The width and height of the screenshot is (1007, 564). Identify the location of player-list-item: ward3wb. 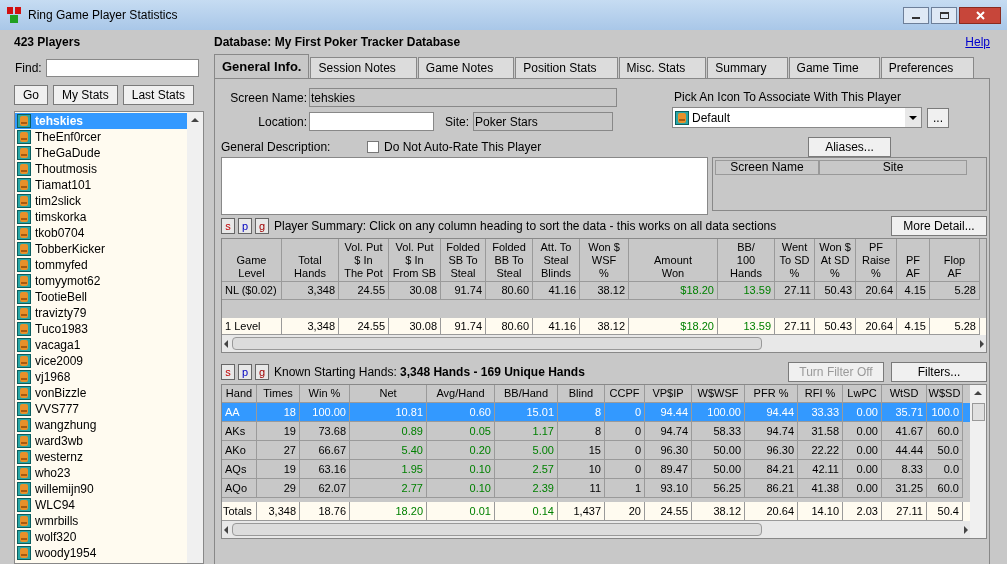
(101, 441).